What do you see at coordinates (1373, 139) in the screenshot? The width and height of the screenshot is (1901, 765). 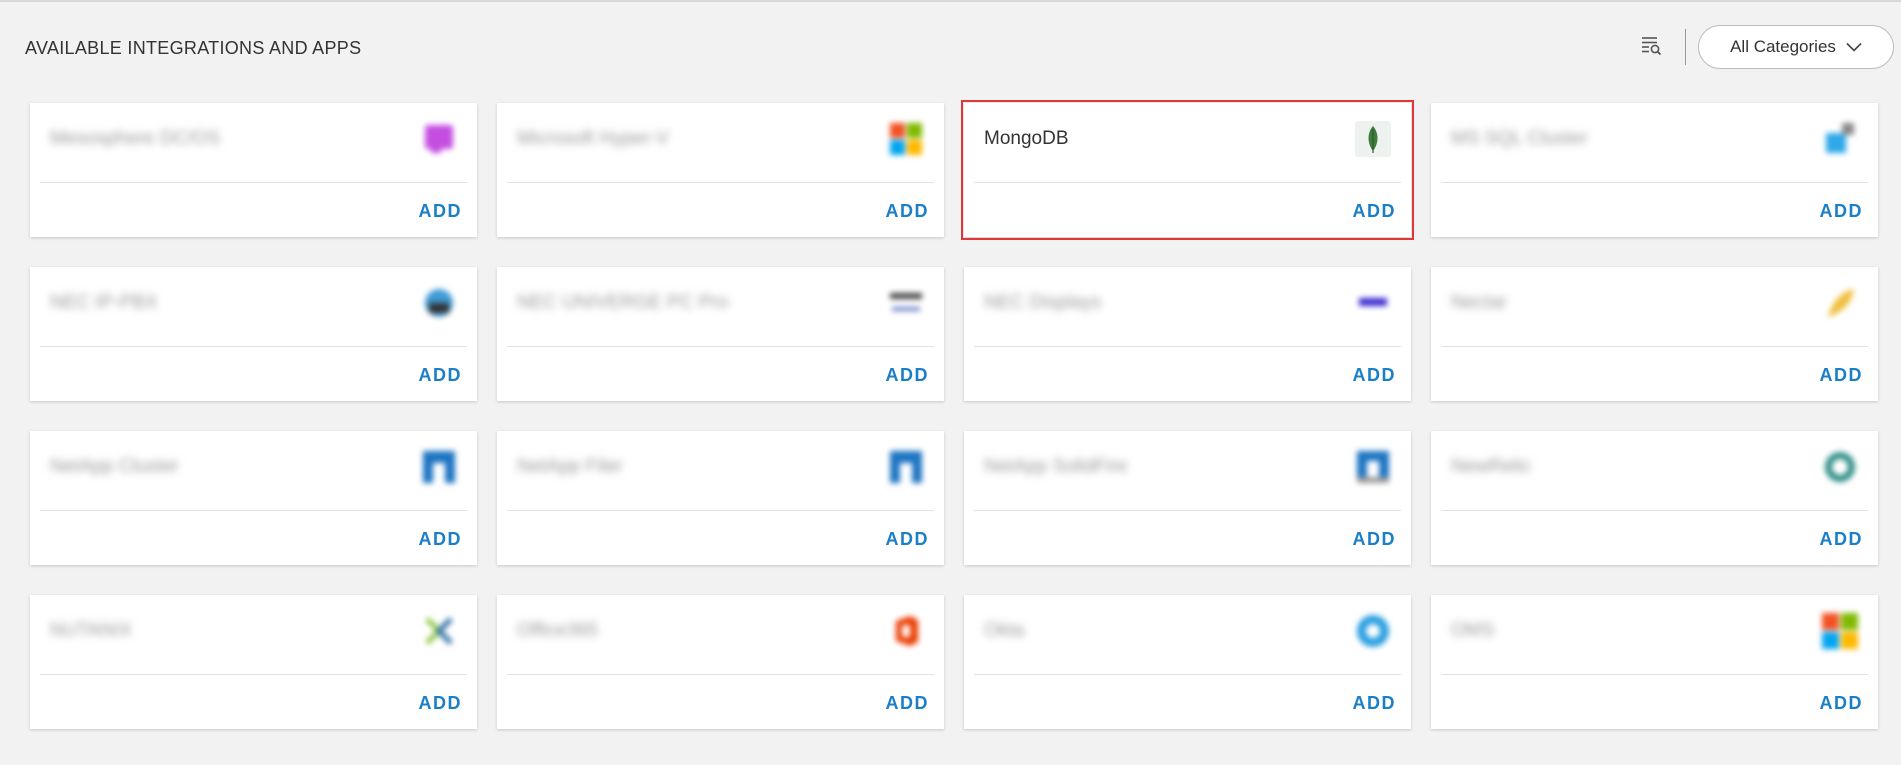 I see `mongodb-leaf-logo-icon` at bounding box center [1373, 139].